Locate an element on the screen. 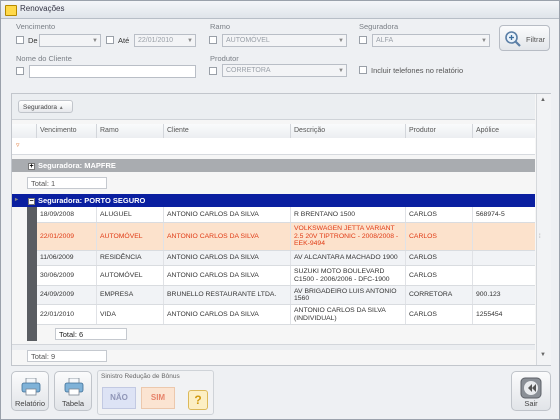 The image size is (560, 420). group-chip-seguradora: Seguradora ▲ is located at coordinates (45, 106).